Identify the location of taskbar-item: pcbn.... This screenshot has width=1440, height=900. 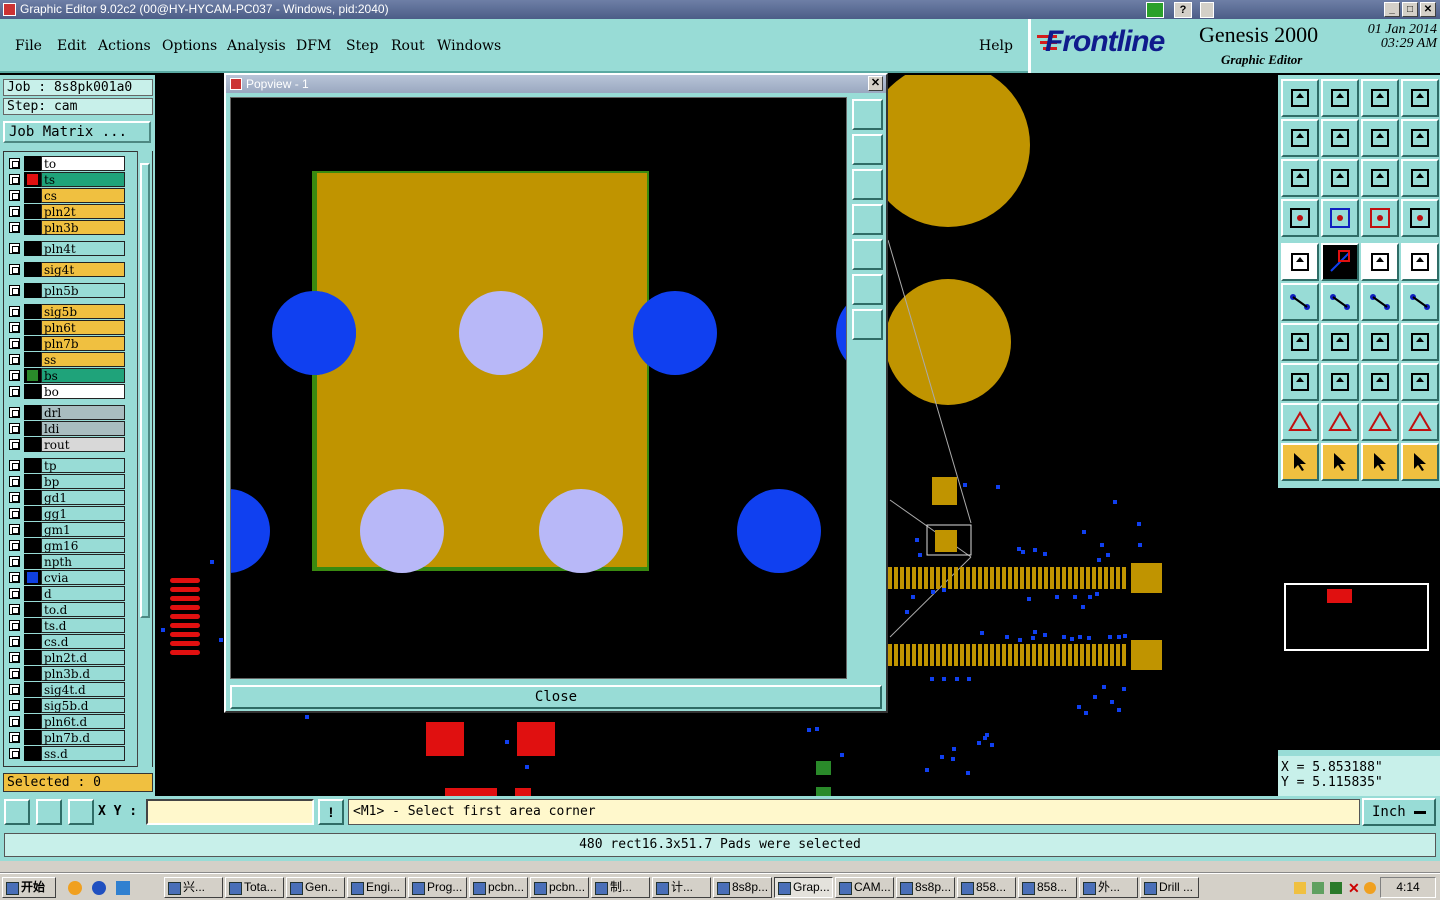
(498, 887).